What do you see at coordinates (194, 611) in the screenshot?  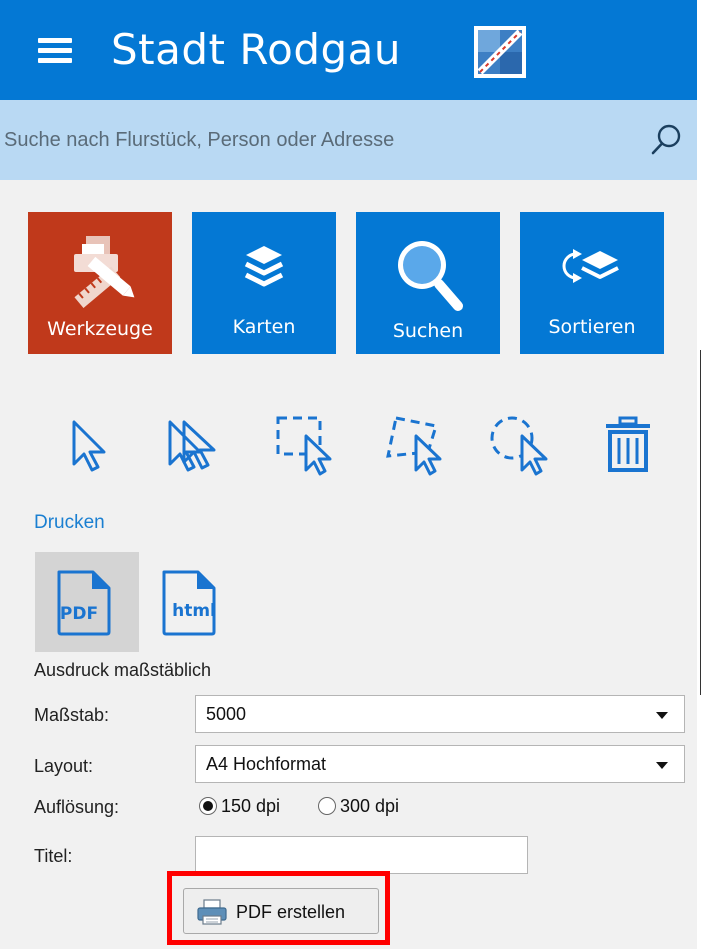 I see `html-icon-text: html` at bounding box center [194, 611].